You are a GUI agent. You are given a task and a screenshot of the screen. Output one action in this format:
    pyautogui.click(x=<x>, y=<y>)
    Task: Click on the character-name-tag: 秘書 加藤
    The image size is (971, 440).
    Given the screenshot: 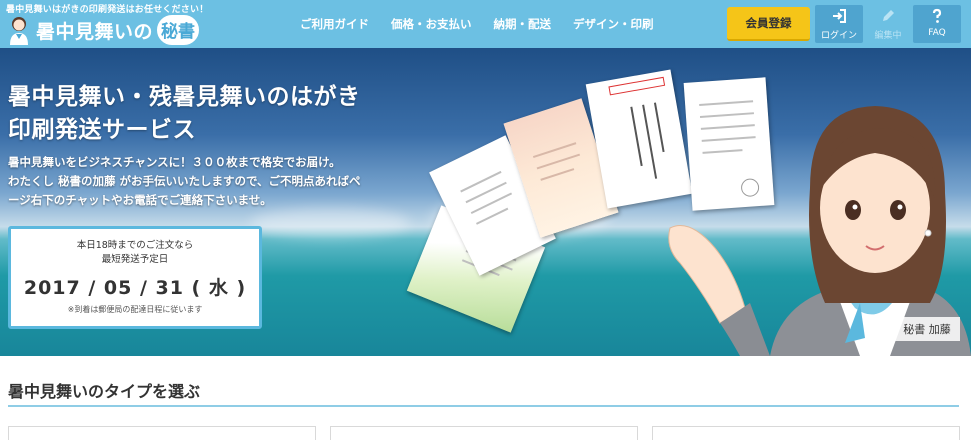 What is the action you would take?
    pyautogui.click(x=927, y=329)
    